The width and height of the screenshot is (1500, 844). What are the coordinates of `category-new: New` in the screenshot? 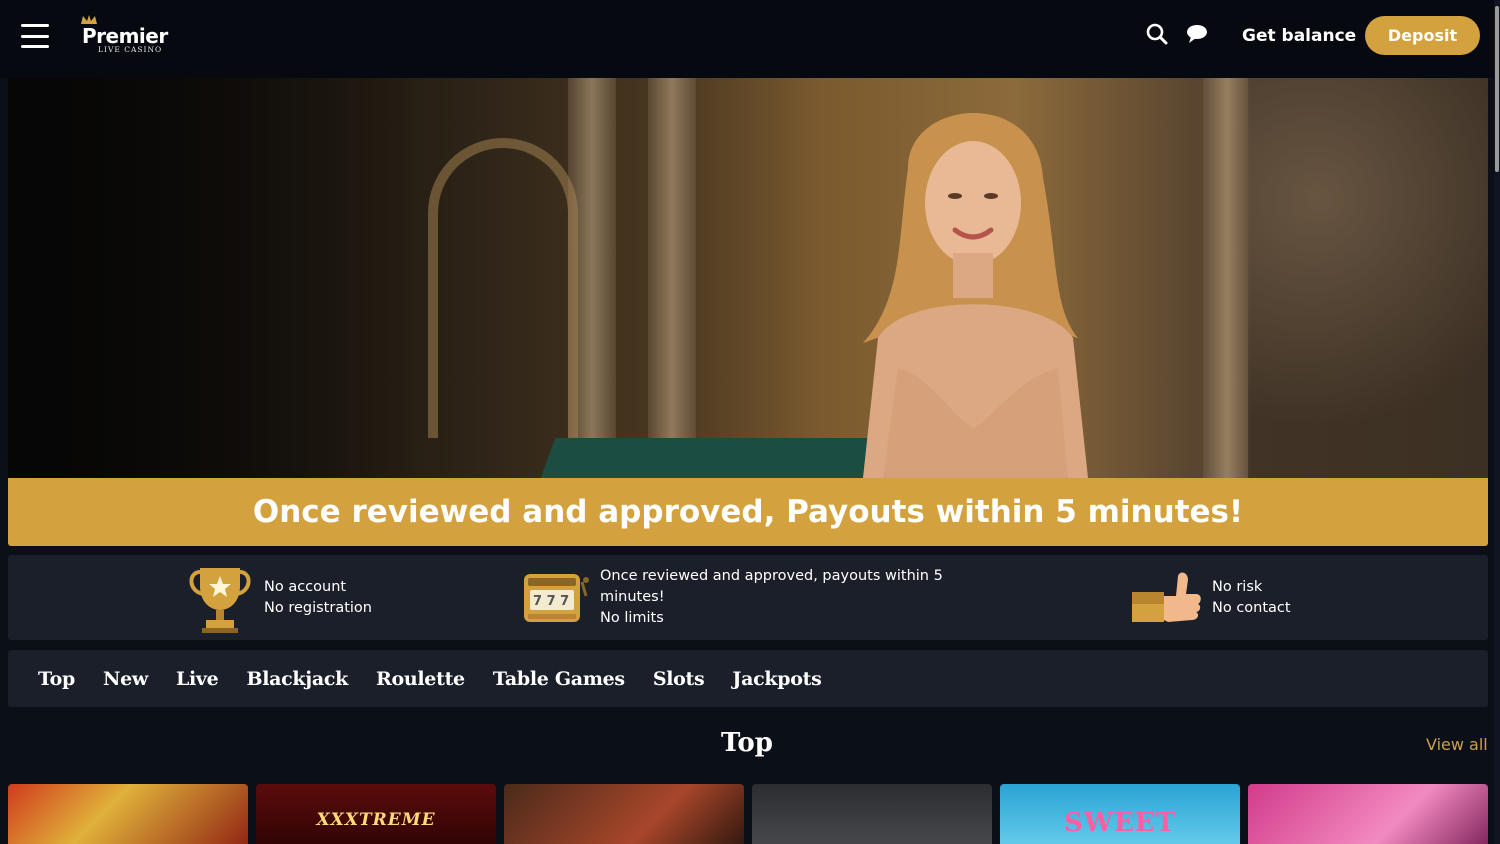 It's located at (125, 679).